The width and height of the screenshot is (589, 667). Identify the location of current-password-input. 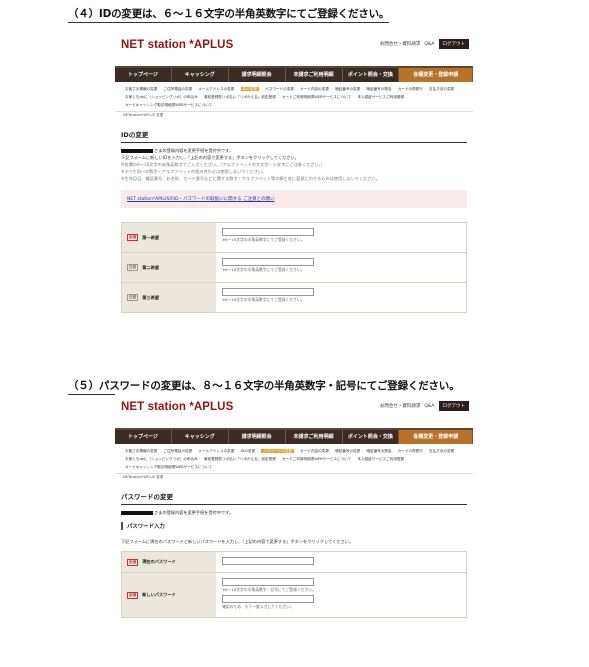
(268, 561).